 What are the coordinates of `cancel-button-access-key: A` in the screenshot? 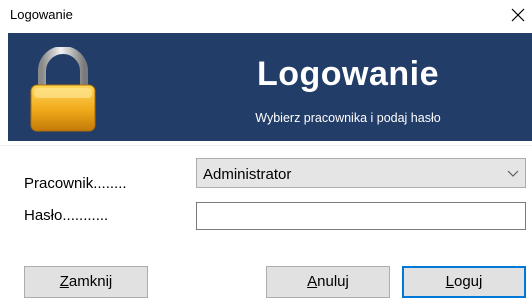 It's located at (312, 281).